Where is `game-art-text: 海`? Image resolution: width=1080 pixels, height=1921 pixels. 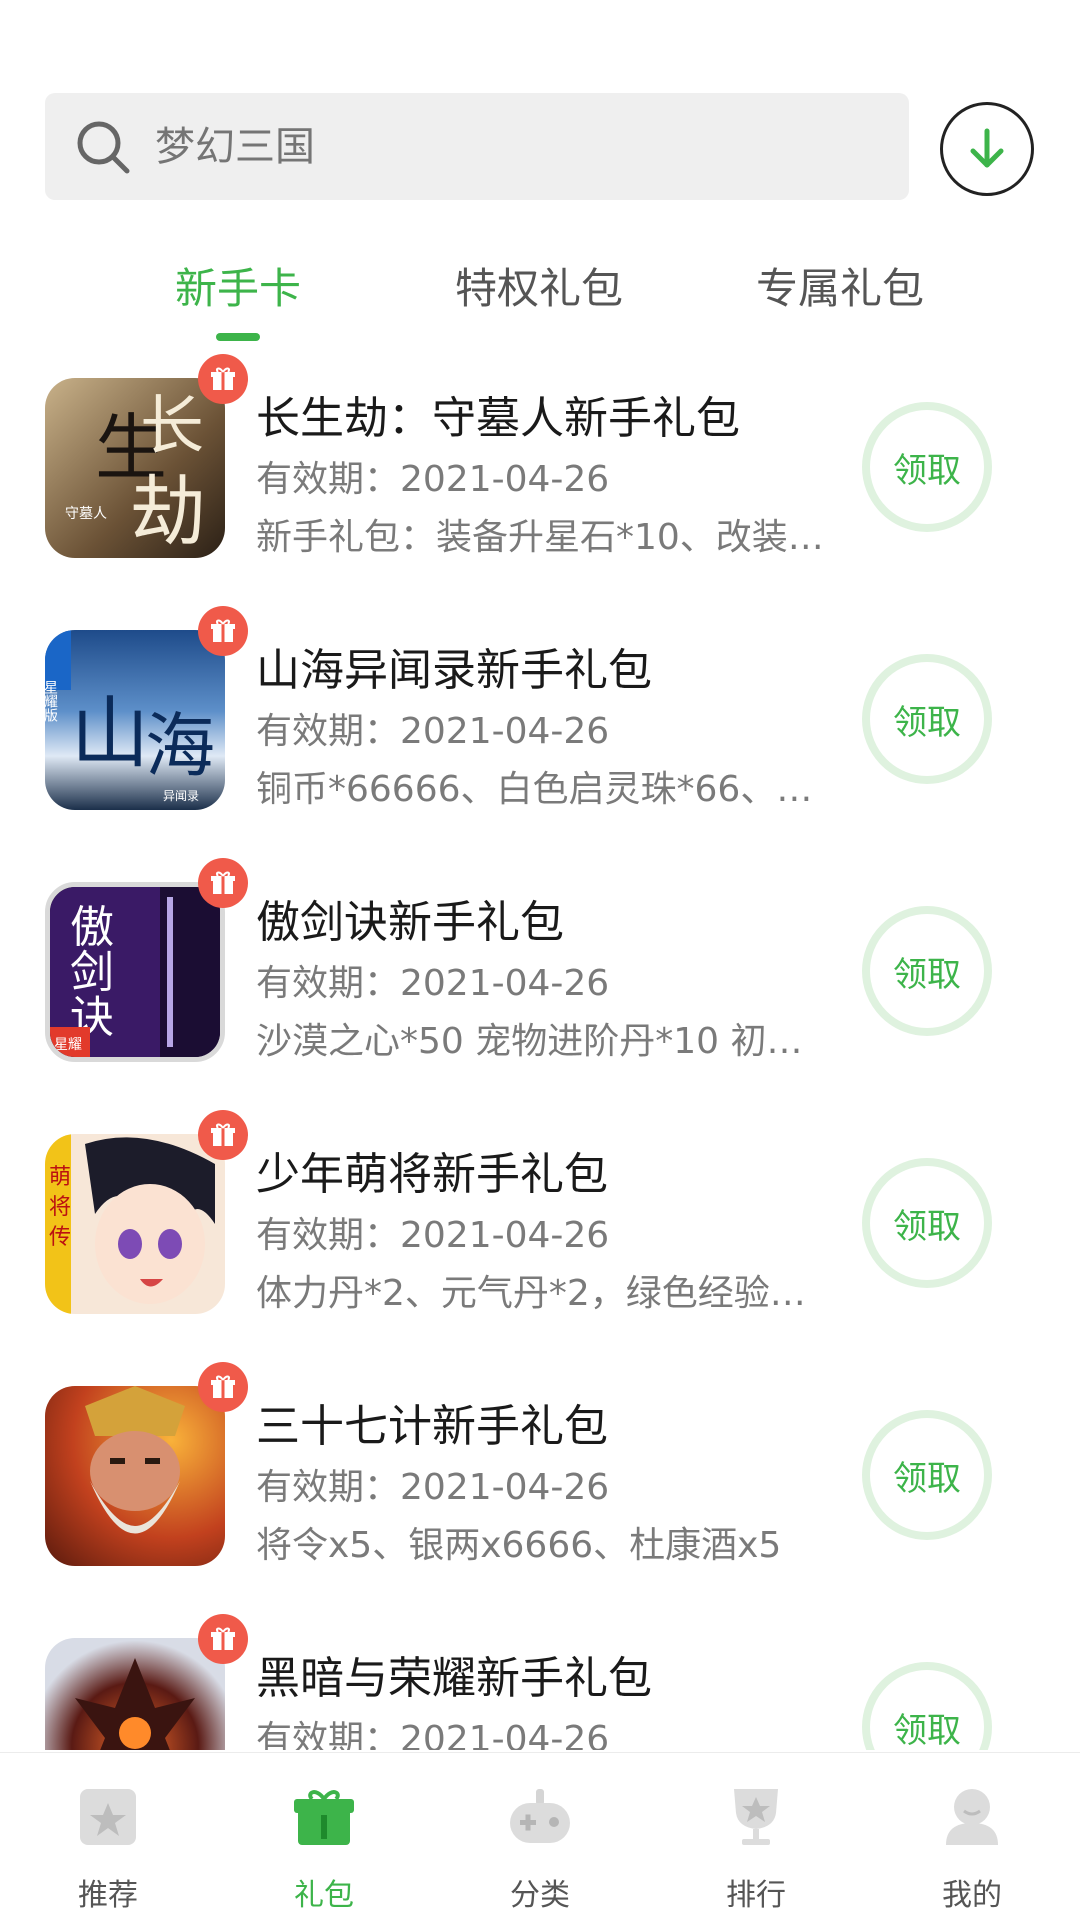
game-art-text: 海 is located at coordinates (180, 746).